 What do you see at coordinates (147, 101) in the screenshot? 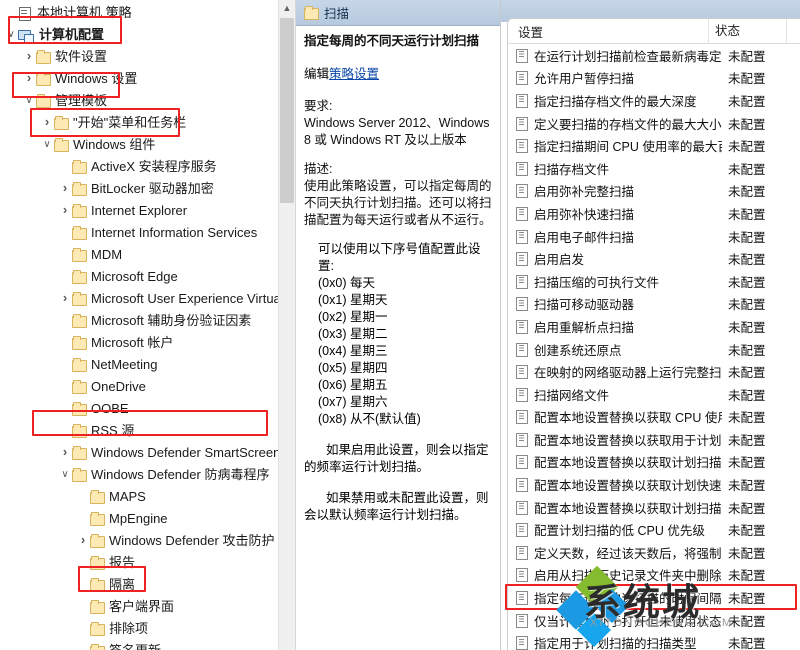
I see `tree-item: 管理模板` at bounding box center [147, 101].